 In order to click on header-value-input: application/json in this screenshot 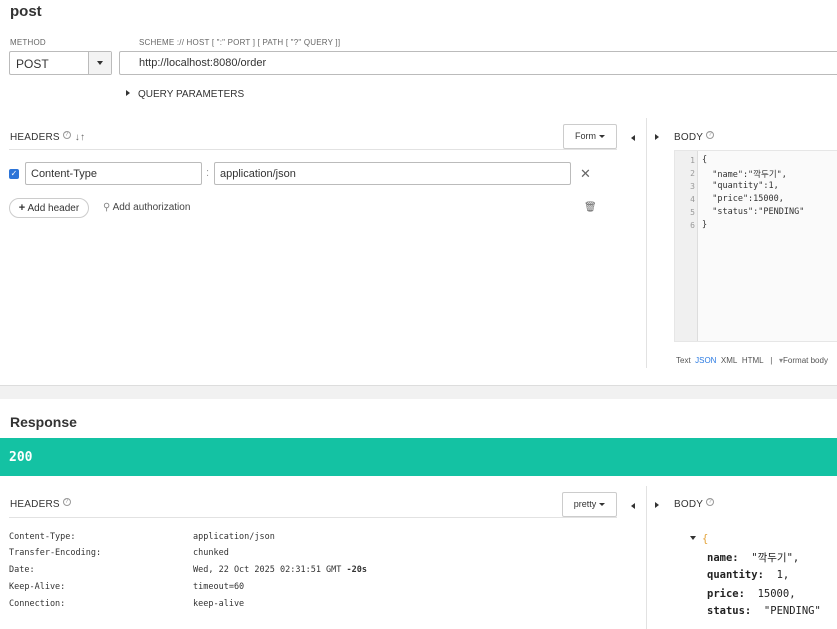, I will do `click(392, 173)`.